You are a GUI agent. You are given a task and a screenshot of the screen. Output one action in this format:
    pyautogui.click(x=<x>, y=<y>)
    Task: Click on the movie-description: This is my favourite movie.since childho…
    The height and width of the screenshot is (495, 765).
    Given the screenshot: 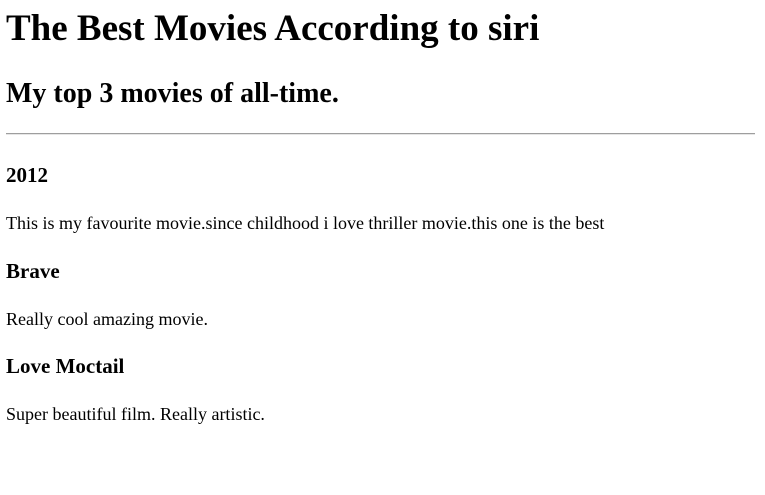 What is the action you would take?
    pyautogui.click(x=305, y=223)
    